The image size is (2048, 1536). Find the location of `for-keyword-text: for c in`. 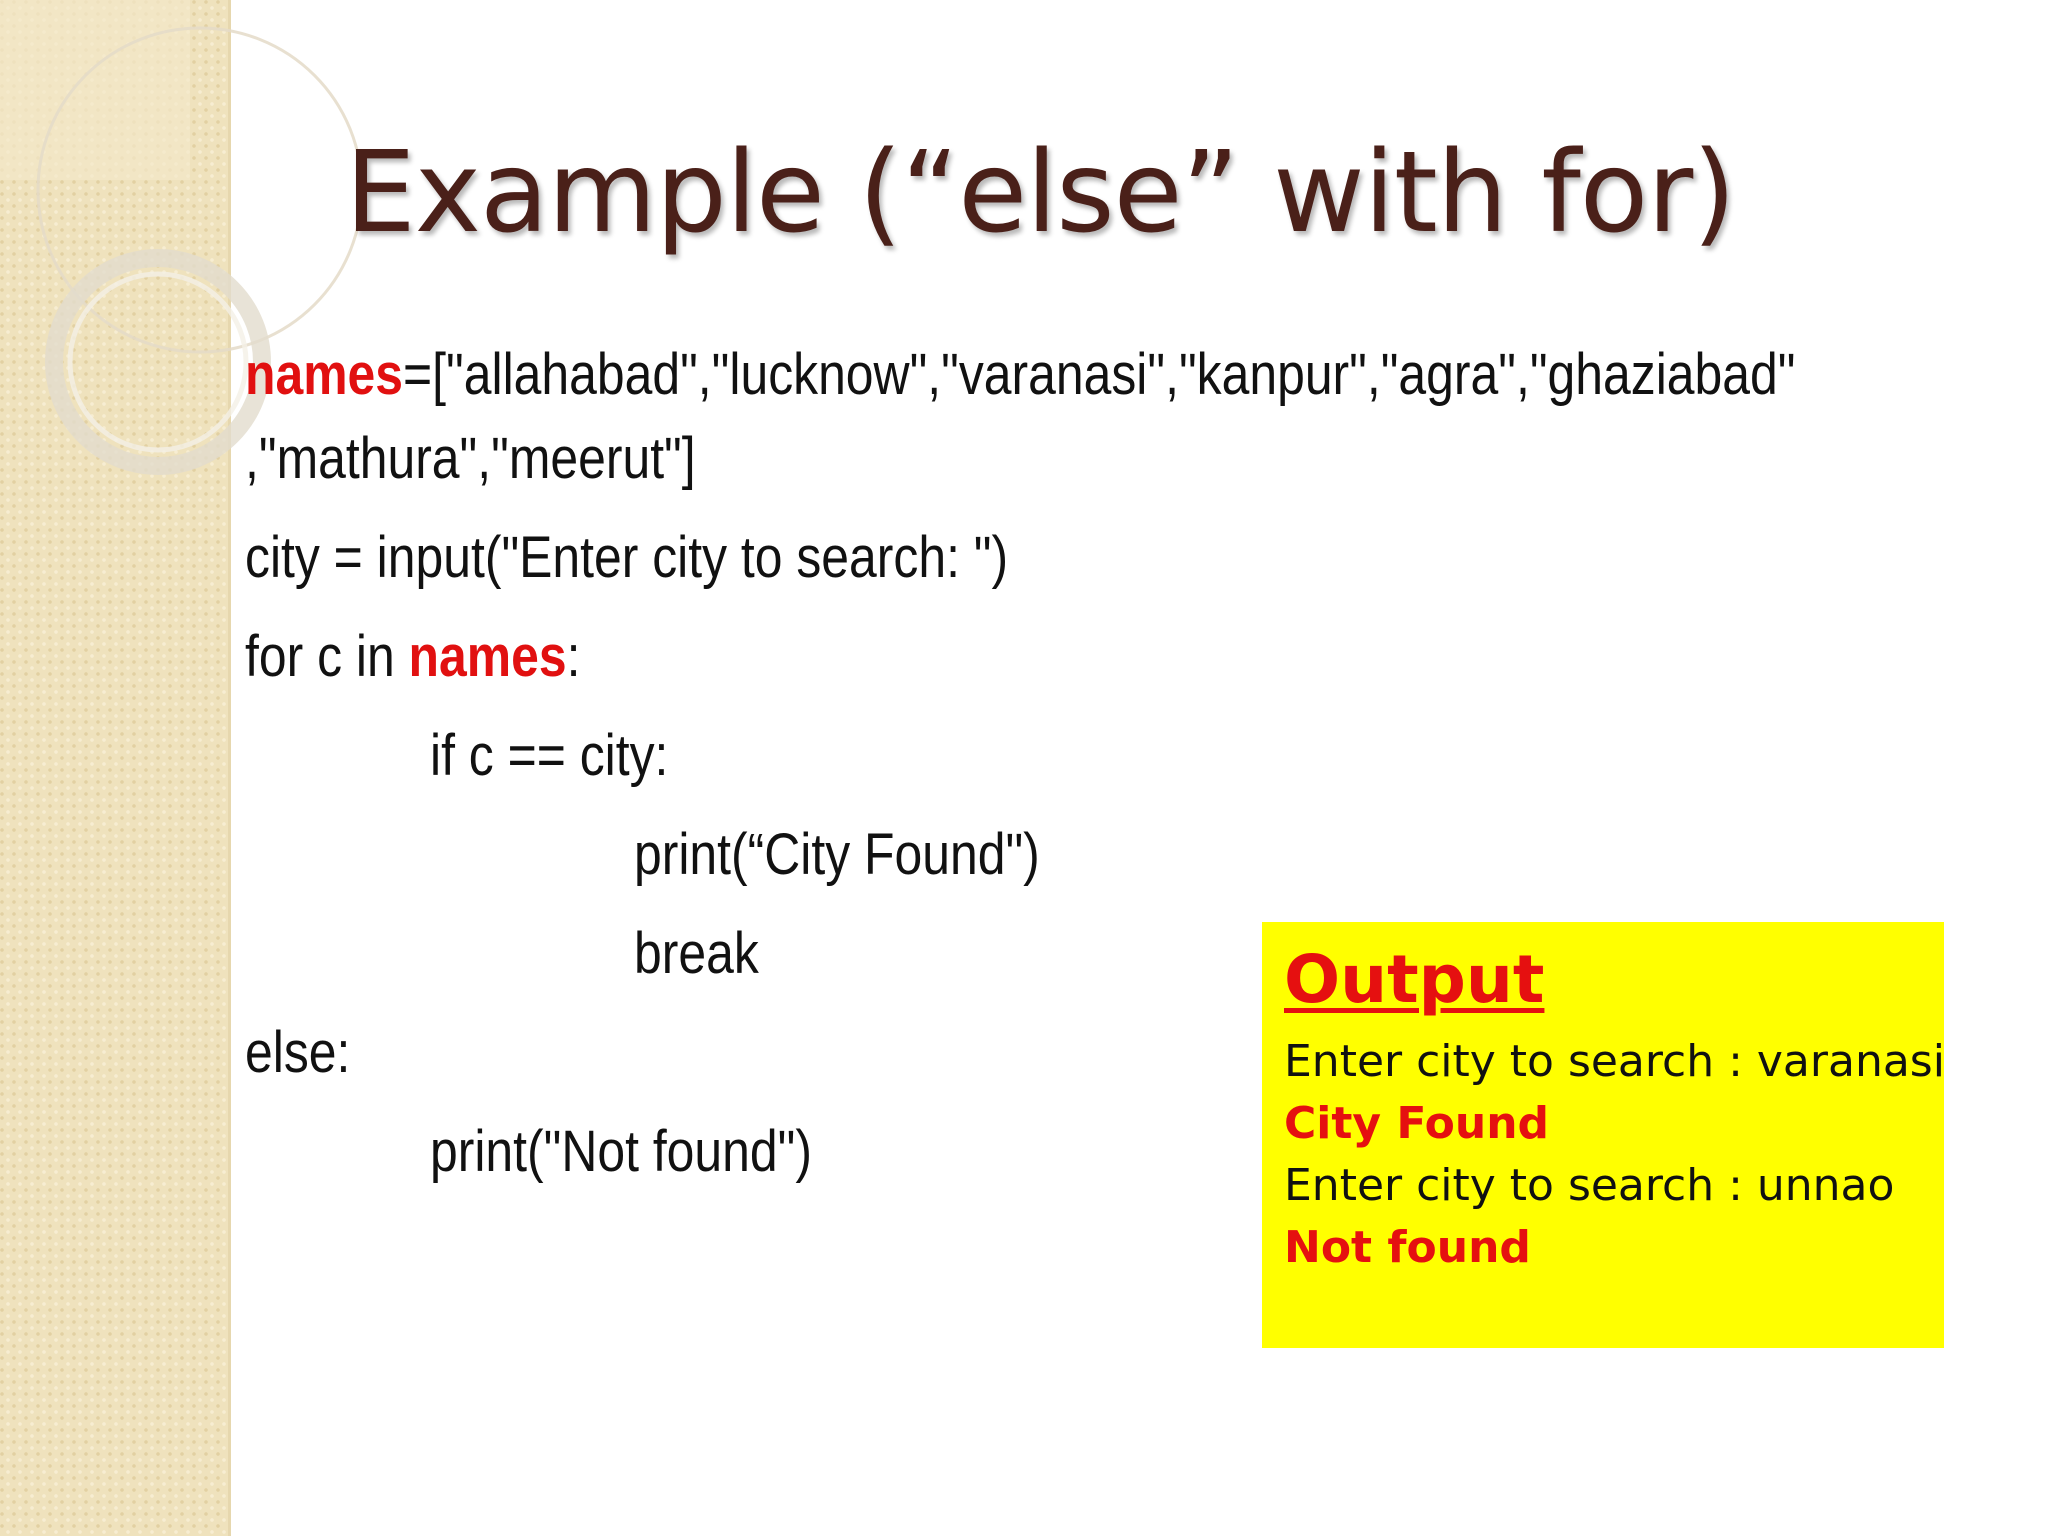

for-keyword-text: for c in is located at coordinates (327, 656).